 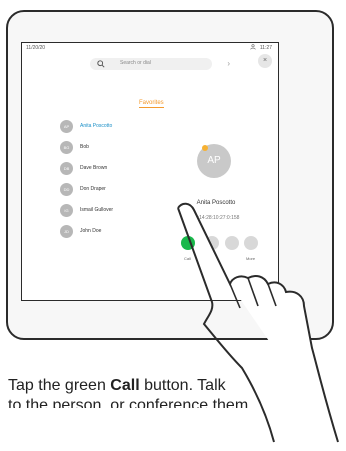 I want to click on contact-name: Ismail Gullover, so click(x=97, y=210).